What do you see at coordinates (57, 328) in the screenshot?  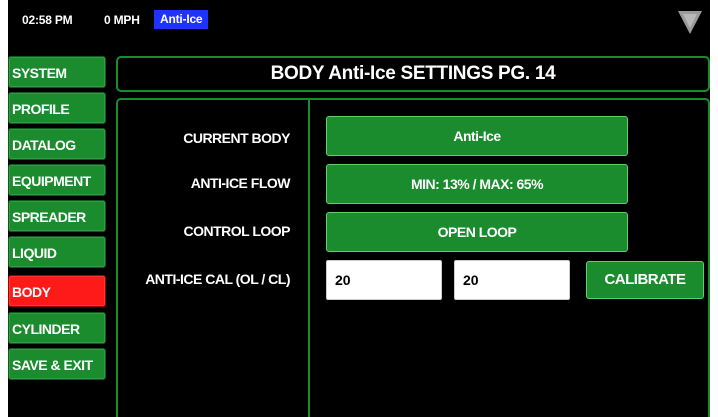 I see `sidebar-item-cylinder: CYLINDER` at bounding box center [57, 328].